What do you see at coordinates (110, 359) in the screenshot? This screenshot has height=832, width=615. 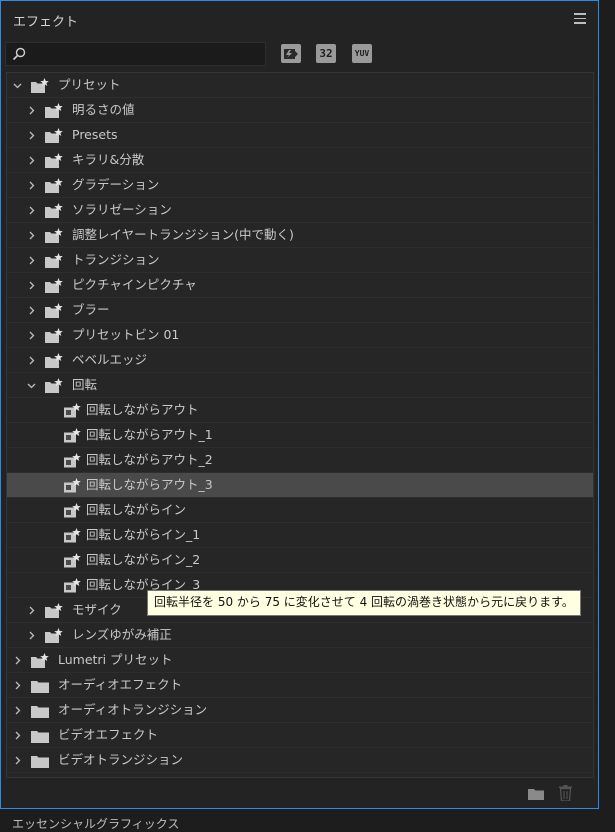 I see `tree-item-label: ベベルエッジ` at bounding box center [110, 359].